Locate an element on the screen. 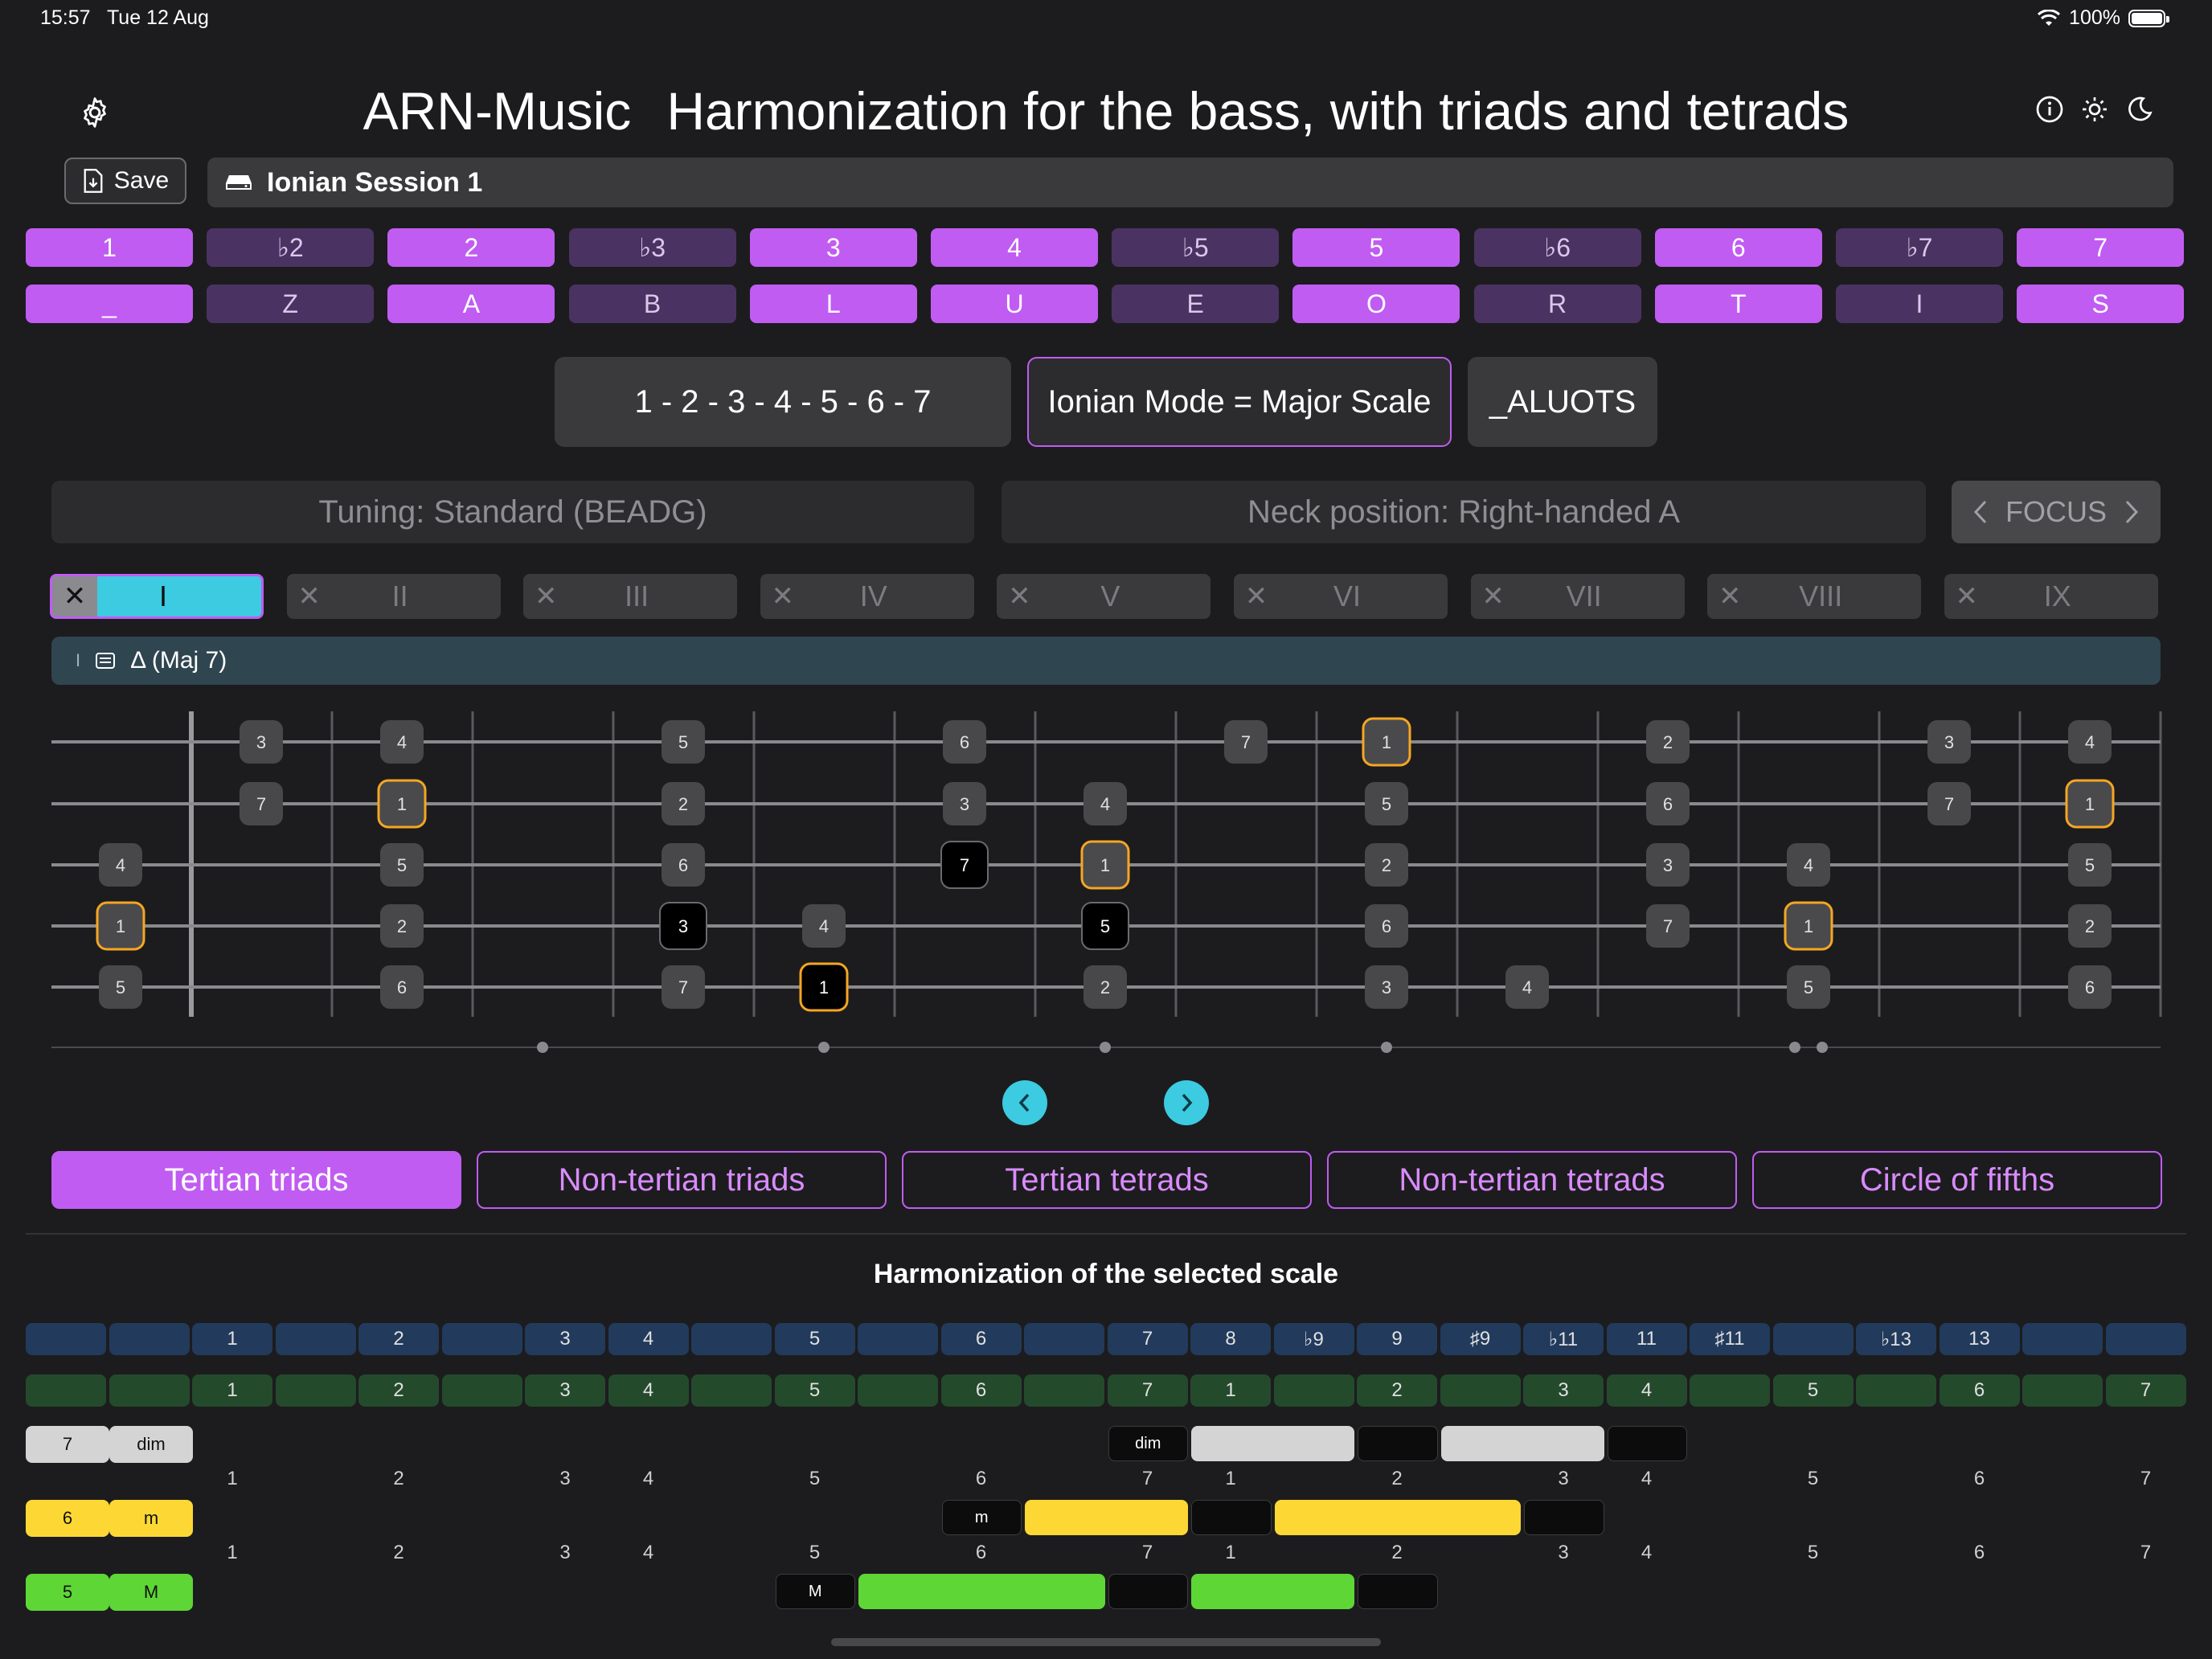 The image size is (2212, 1659). interval-degree-button: 5 is located at coordinates (1376, 248).